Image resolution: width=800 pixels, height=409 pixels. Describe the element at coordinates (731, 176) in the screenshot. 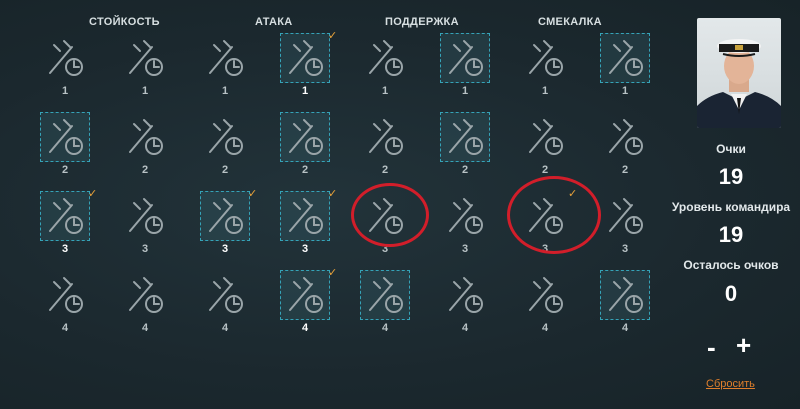

I see `points-value: 19` at that location.